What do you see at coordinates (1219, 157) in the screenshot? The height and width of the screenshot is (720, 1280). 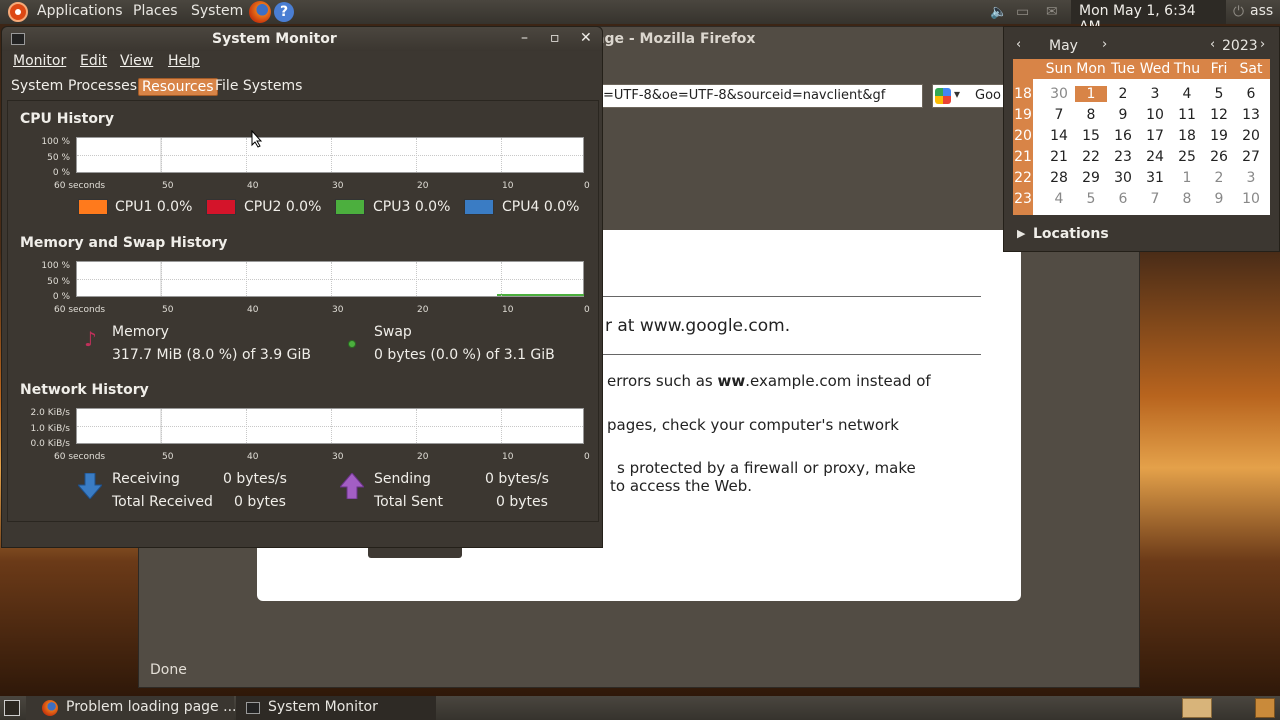 I see `calendar-day: 26` at bounding box center [1219, 157].